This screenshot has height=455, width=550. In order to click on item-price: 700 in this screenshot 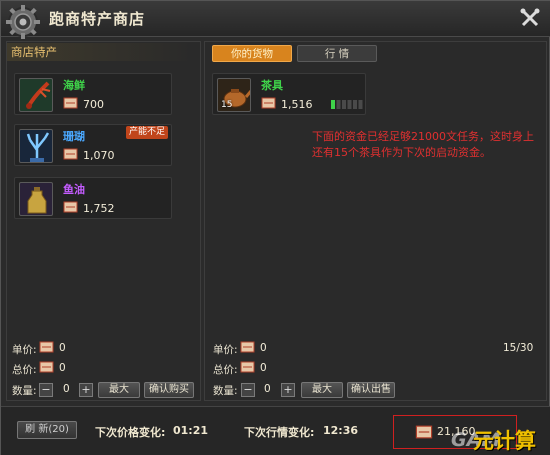, I will do `click(93, 104)`.